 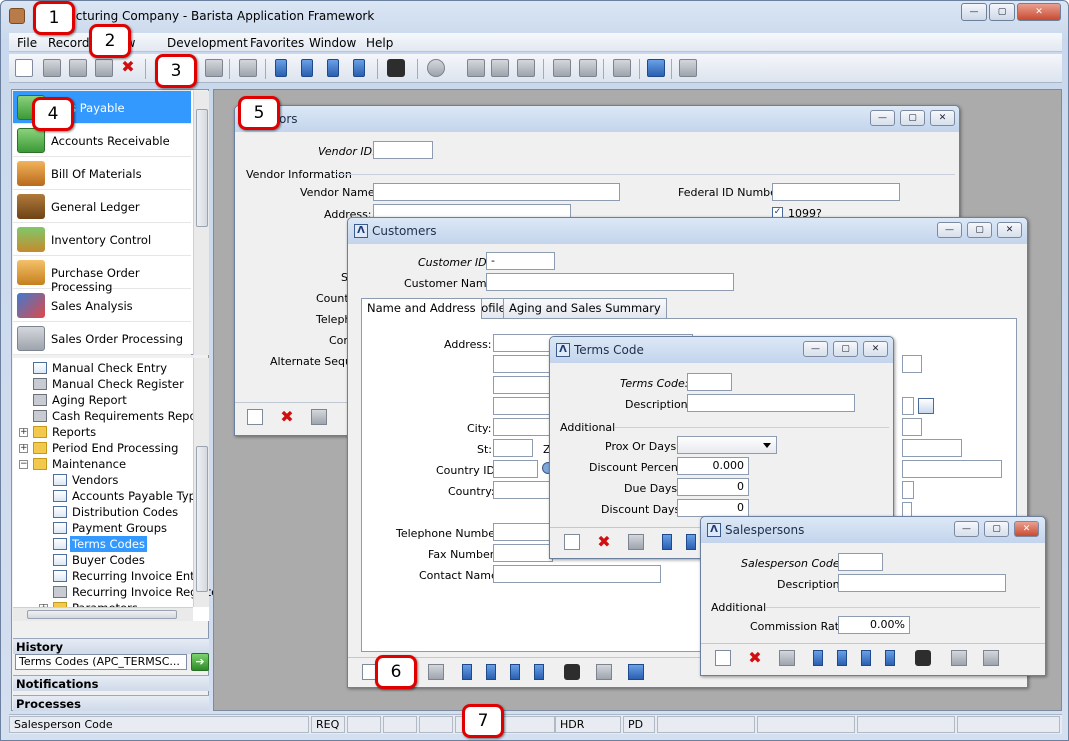 What do you see at coordinates (523, 532) in the screenshot?
I see `telephone-input` at bounding box center [523, 532].